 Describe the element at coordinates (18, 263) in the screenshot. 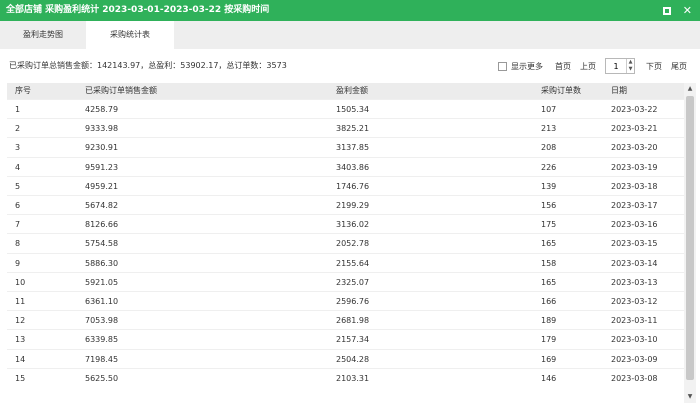

I see `cell-index: 9` at that location.